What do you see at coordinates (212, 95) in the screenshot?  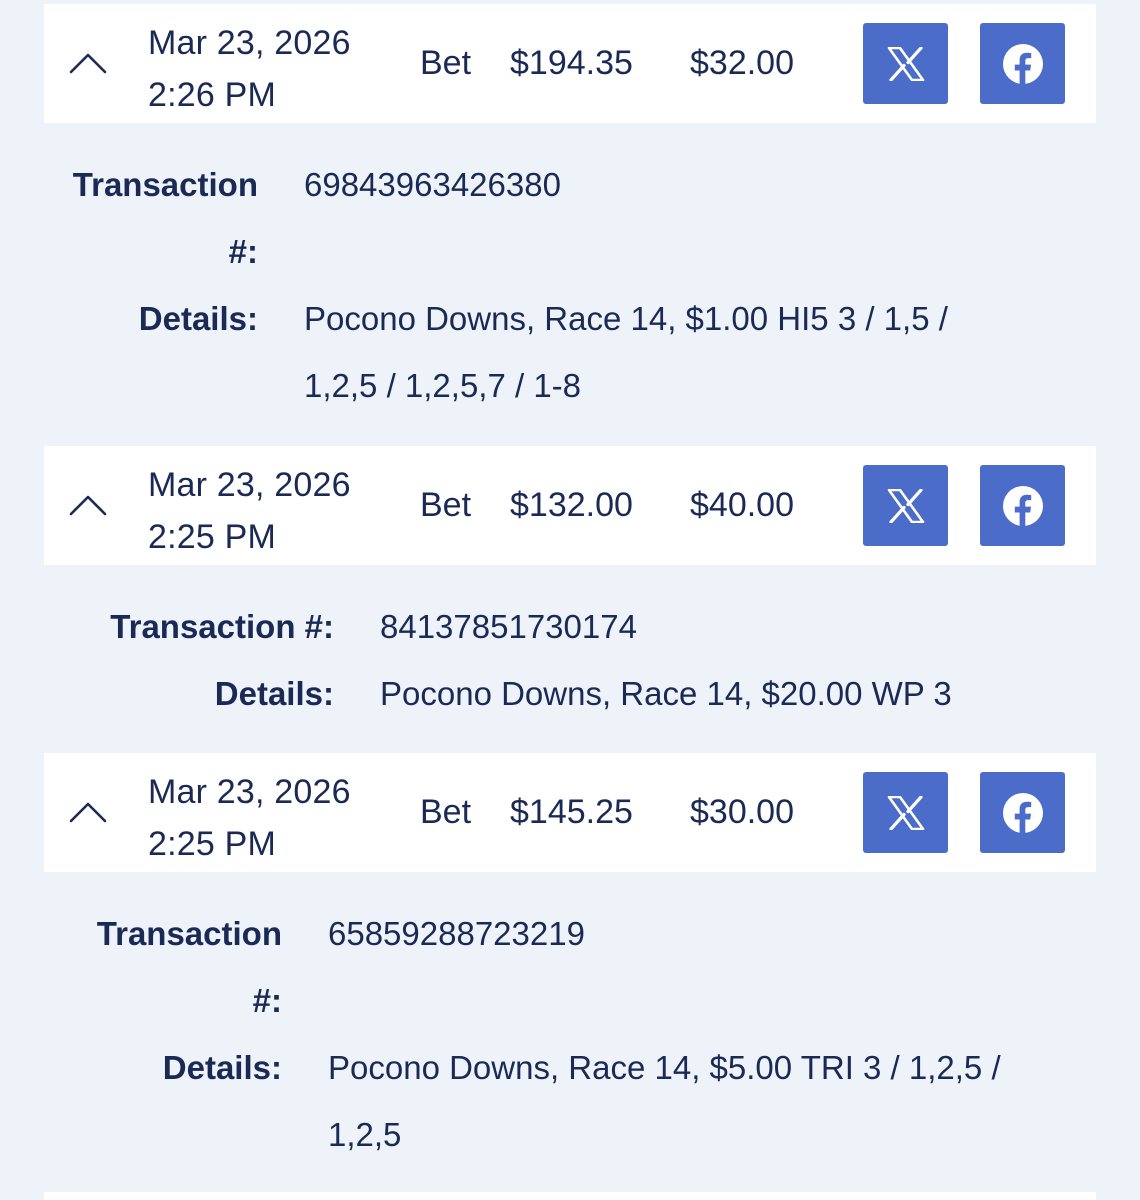 I see `transaction-time: 2:26 PM` at bounding box center [212, 95].